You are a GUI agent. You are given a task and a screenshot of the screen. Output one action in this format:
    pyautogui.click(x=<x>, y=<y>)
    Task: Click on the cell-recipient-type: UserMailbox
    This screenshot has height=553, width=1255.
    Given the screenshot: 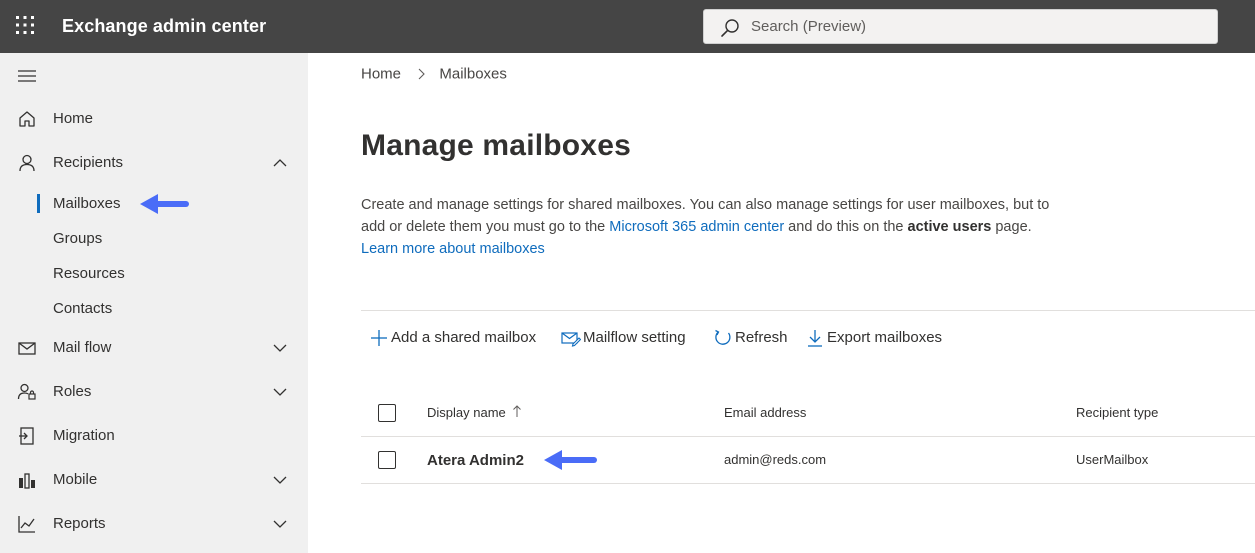 What is the action you would take?
    pyautogui.click(x=1112, y=459)
    